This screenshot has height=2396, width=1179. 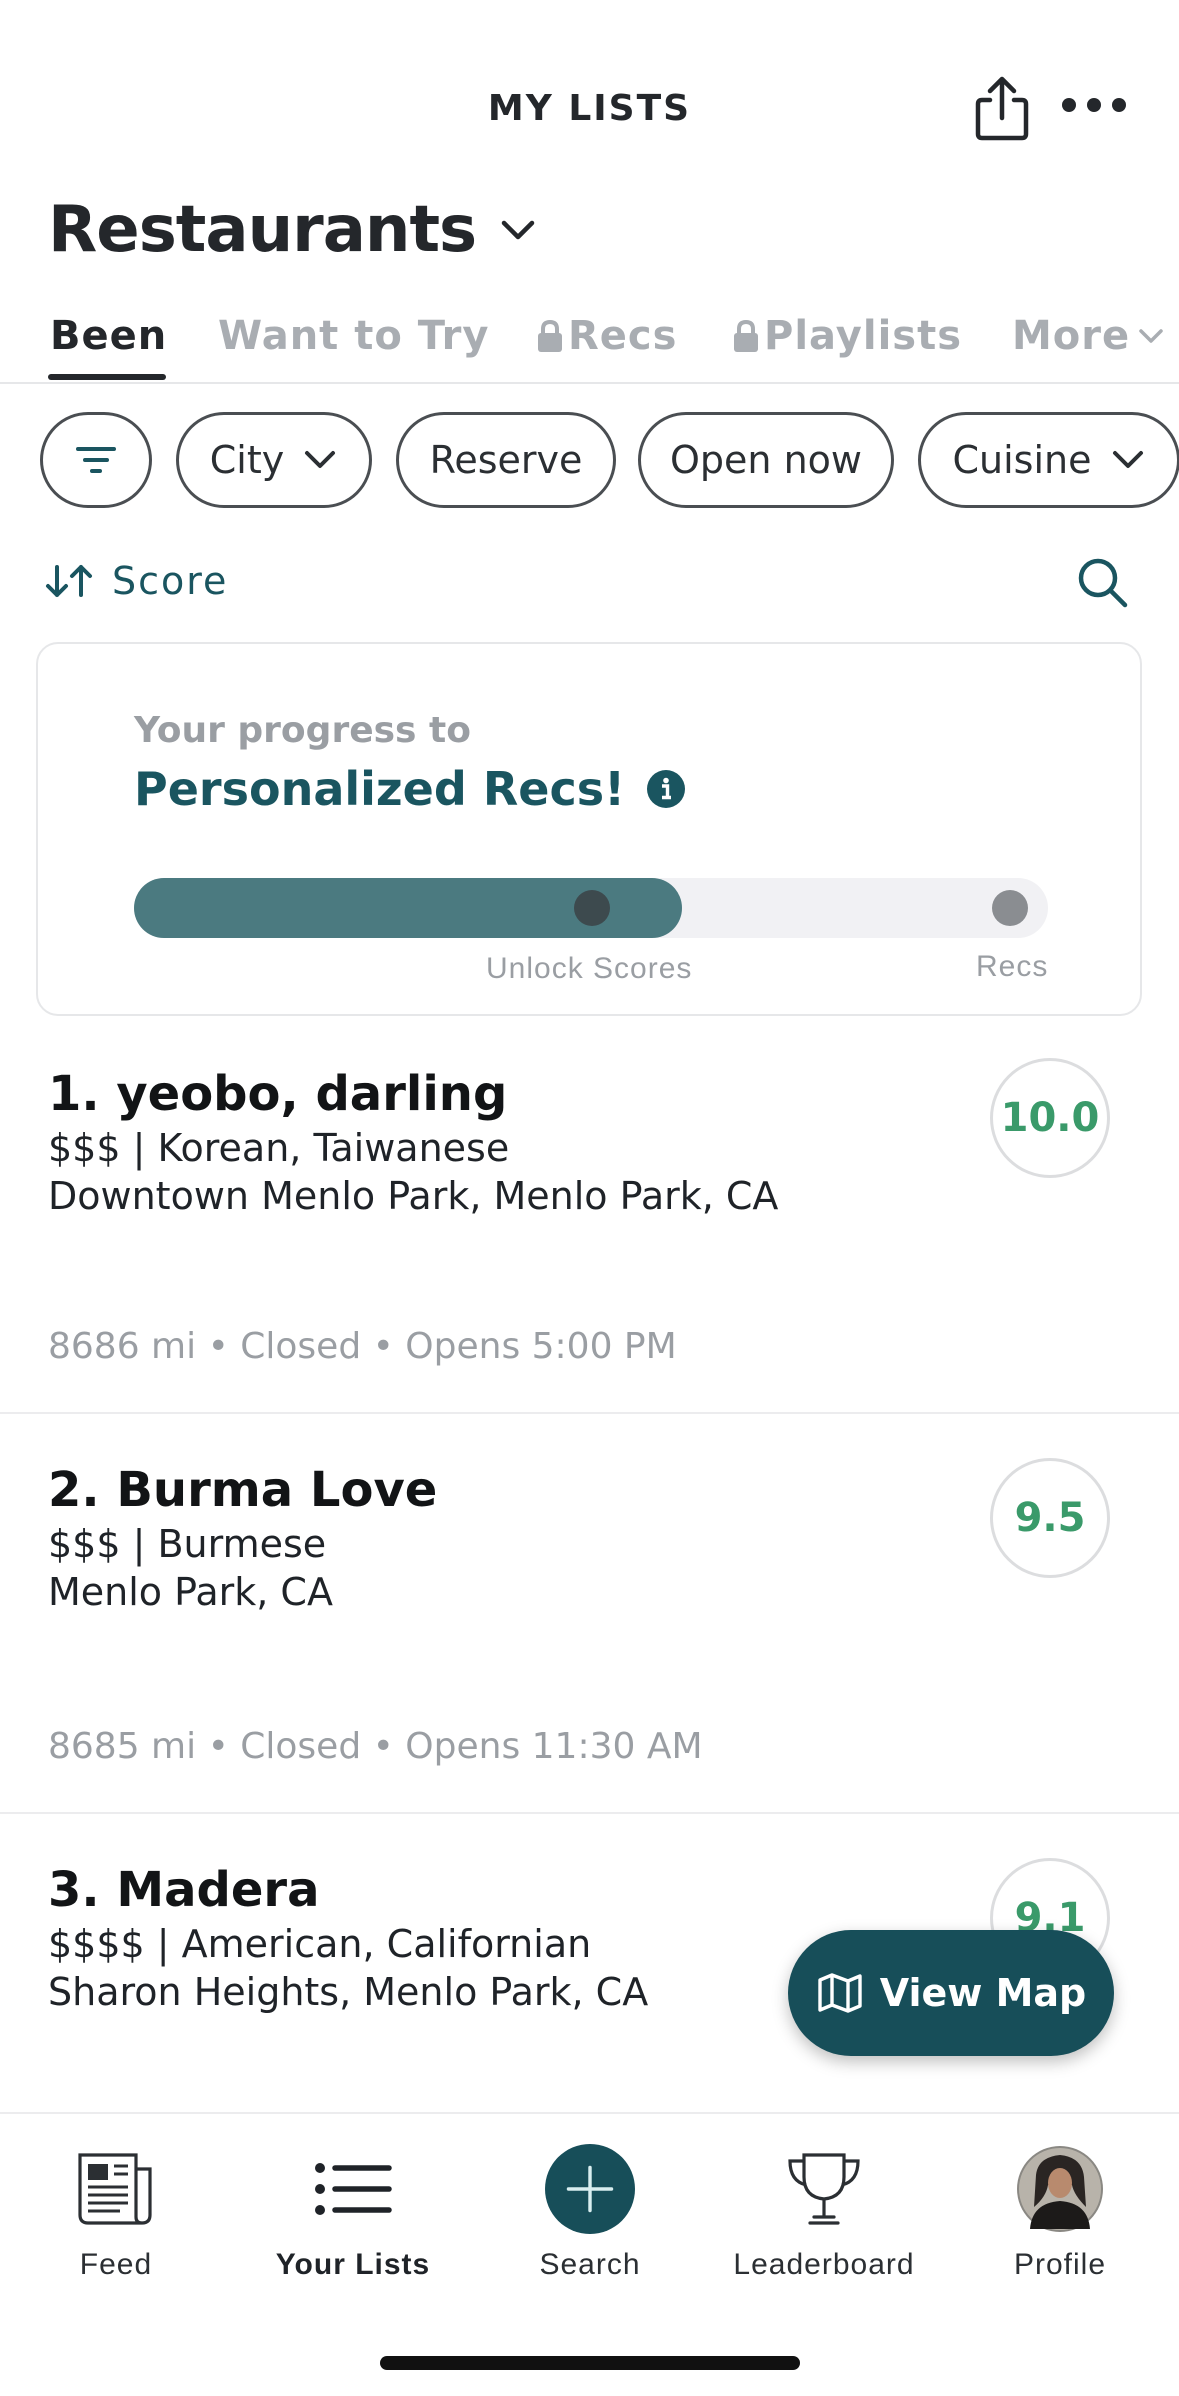 What do you see at coordinates (413, 1196) in the screenshot?
I see `restaurant-location: Downtown Menlo Park, Menlo Park, CA` at bounding box center [413, 1196].